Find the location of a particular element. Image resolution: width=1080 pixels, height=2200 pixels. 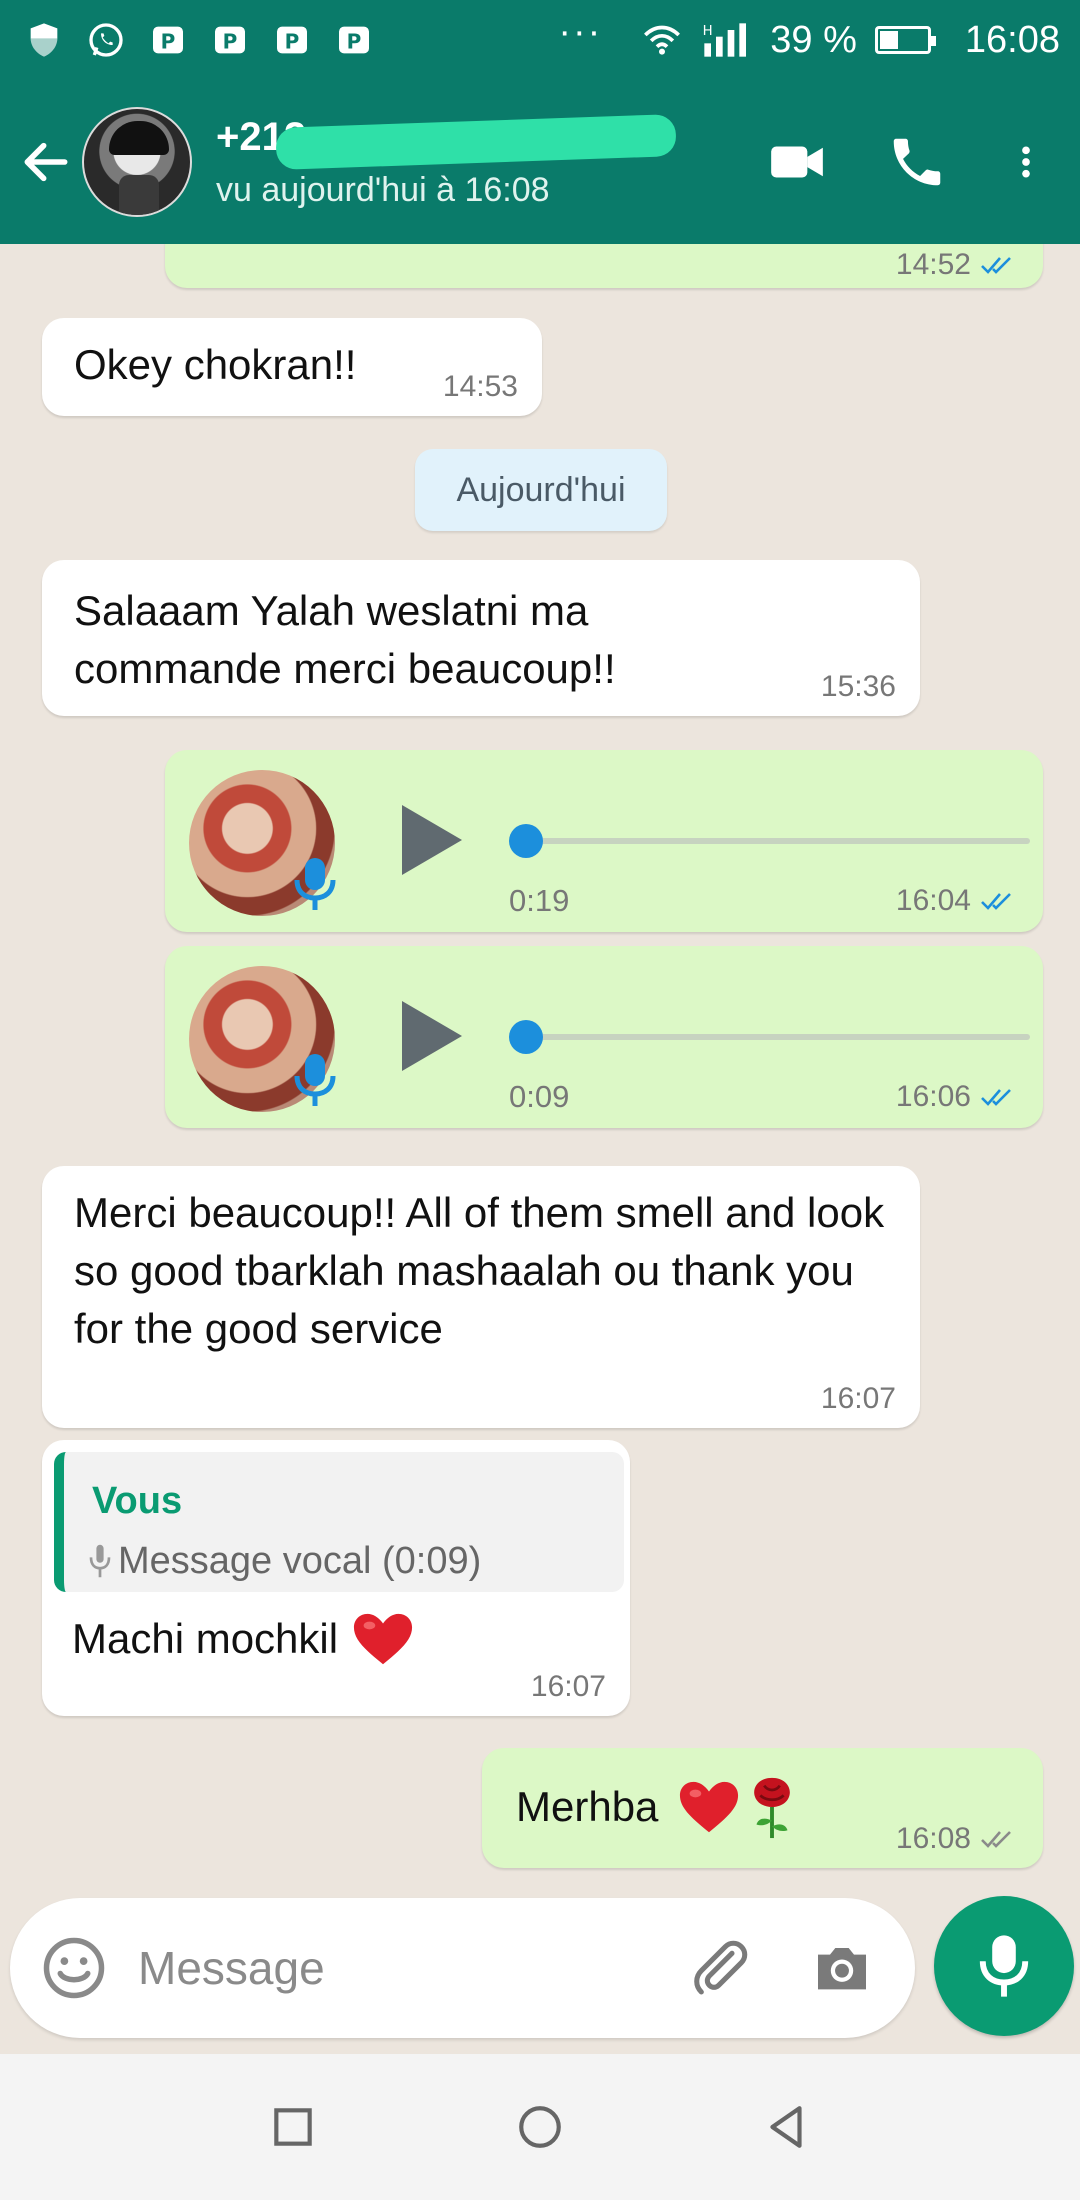

emoji-button is located at coordinates (74, 1968).